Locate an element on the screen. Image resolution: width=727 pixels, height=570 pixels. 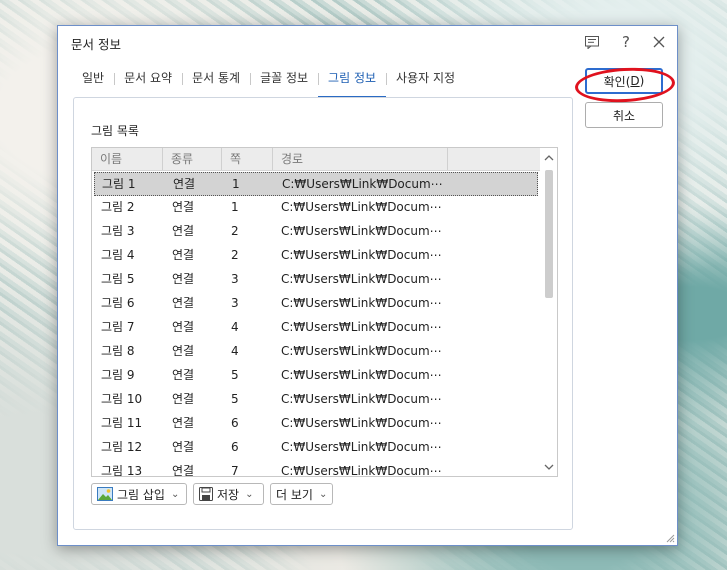
cell-name: 그림 3 is located at coordinates (118, 231).